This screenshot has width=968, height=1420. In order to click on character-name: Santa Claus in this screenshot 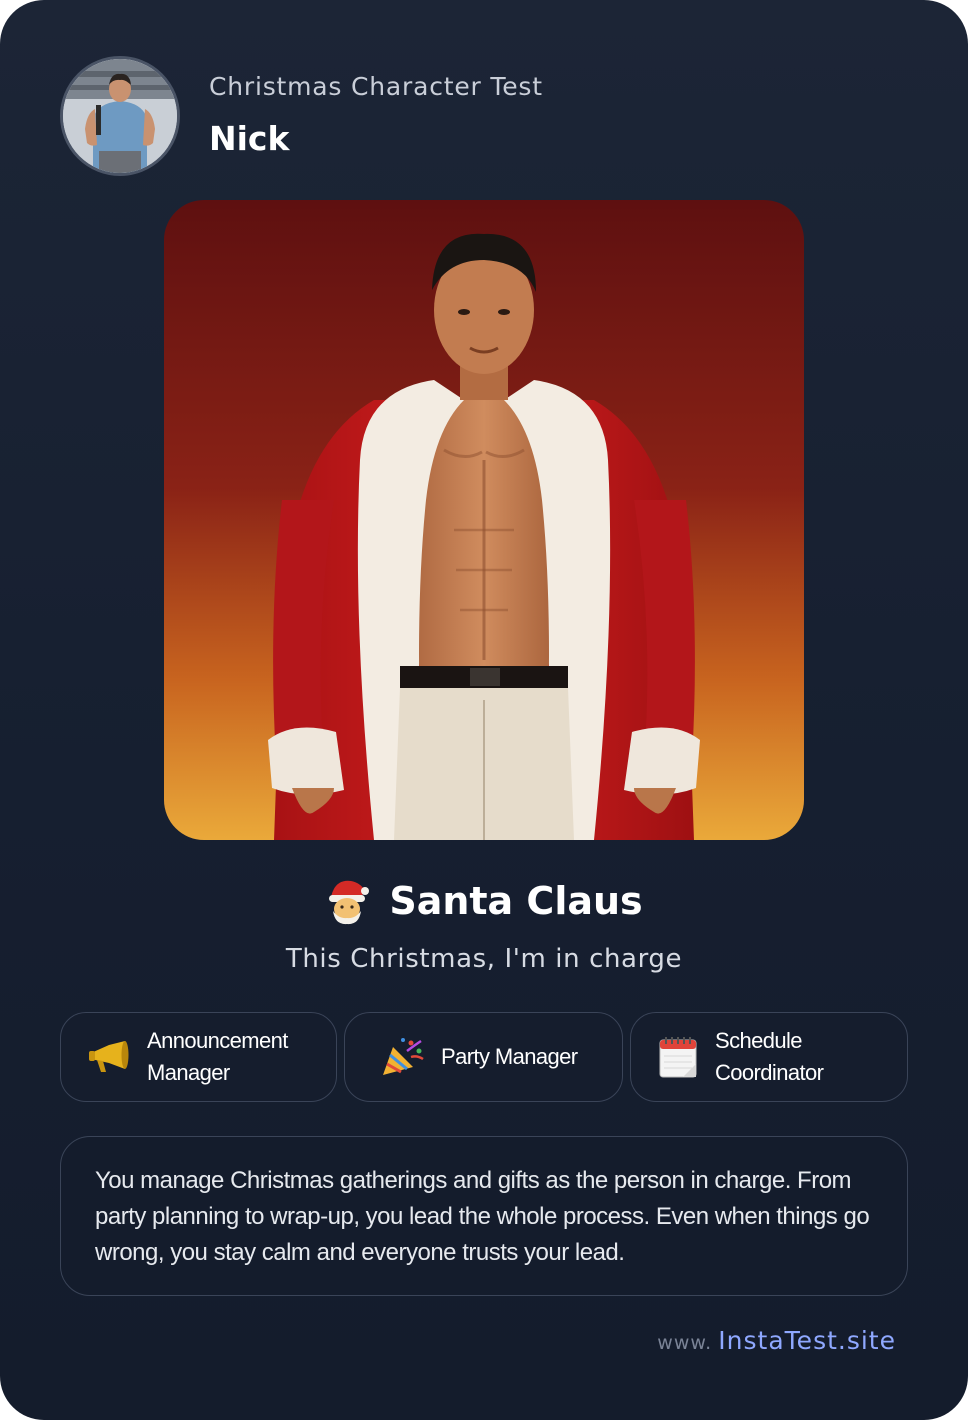, I will do `click(516, 901)`.